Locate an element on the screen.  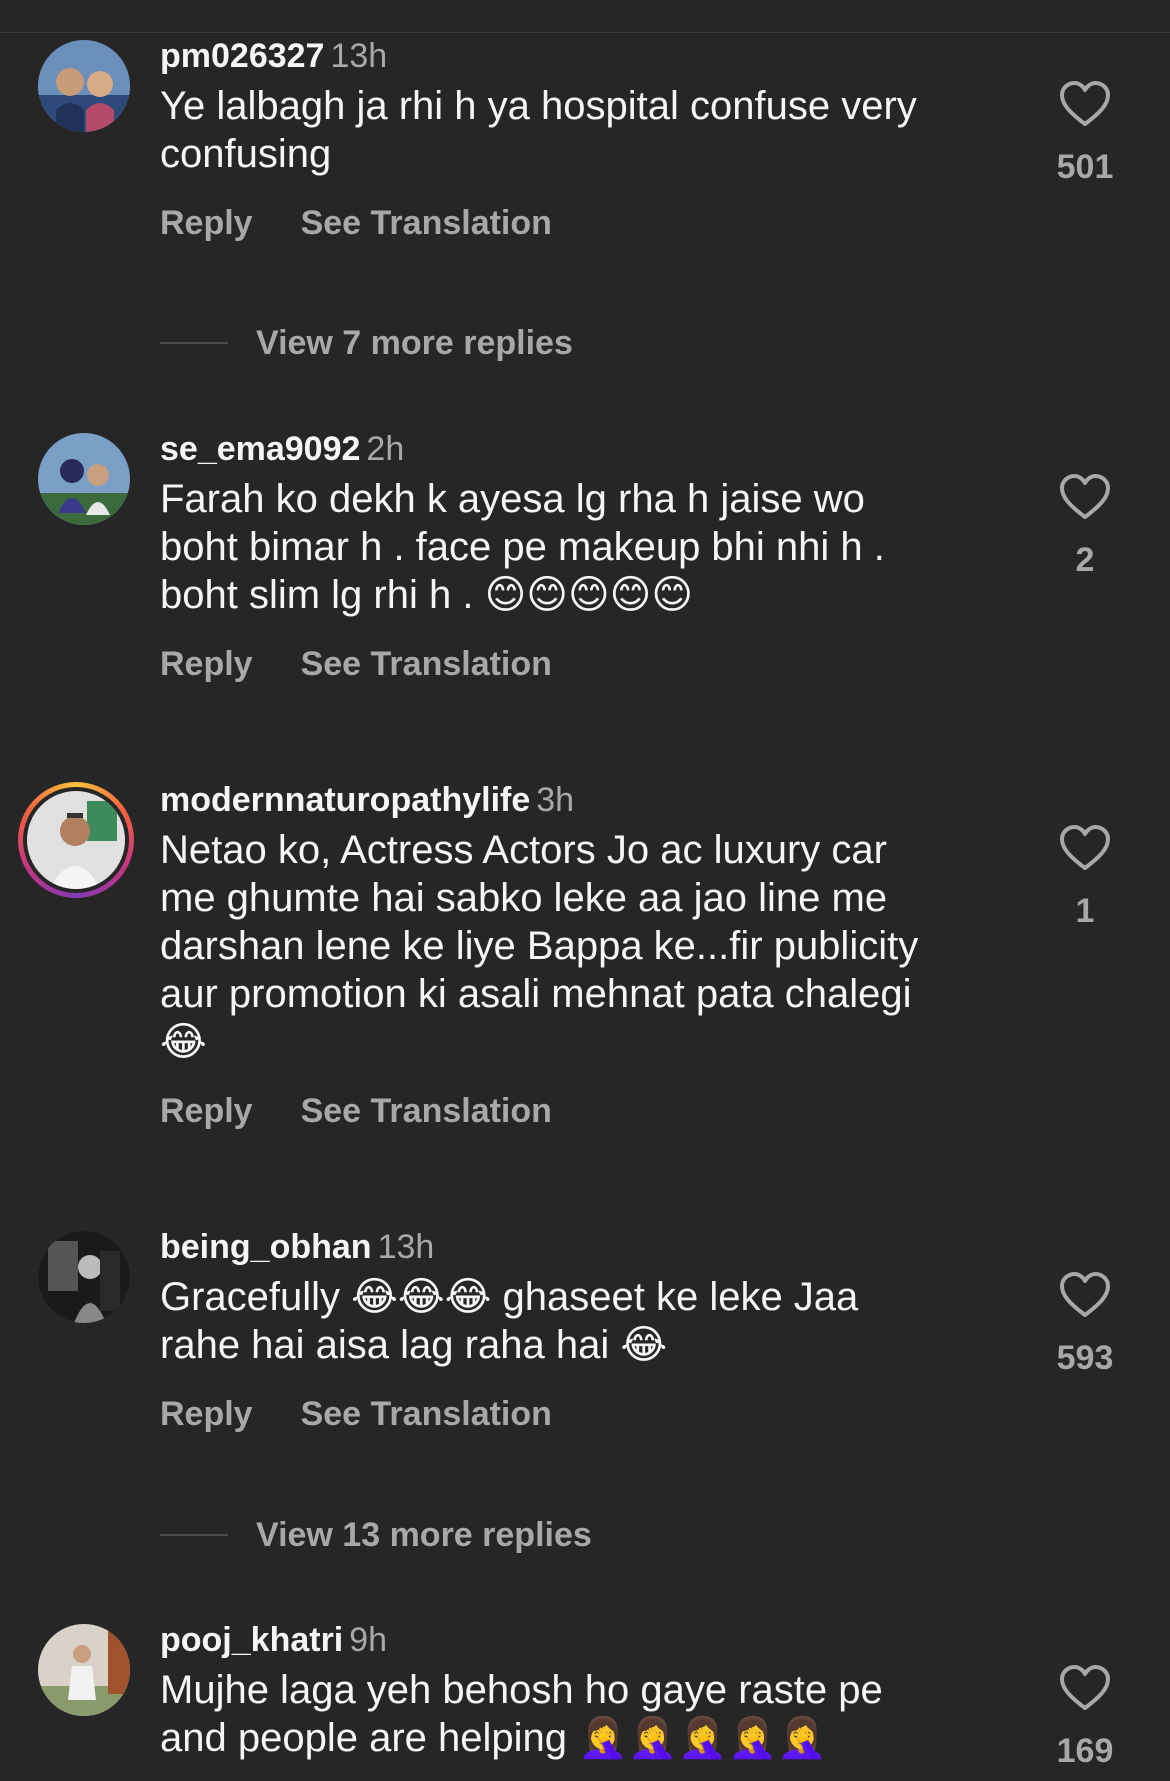
like-count: 2 is located at coordinates (1085, 560).